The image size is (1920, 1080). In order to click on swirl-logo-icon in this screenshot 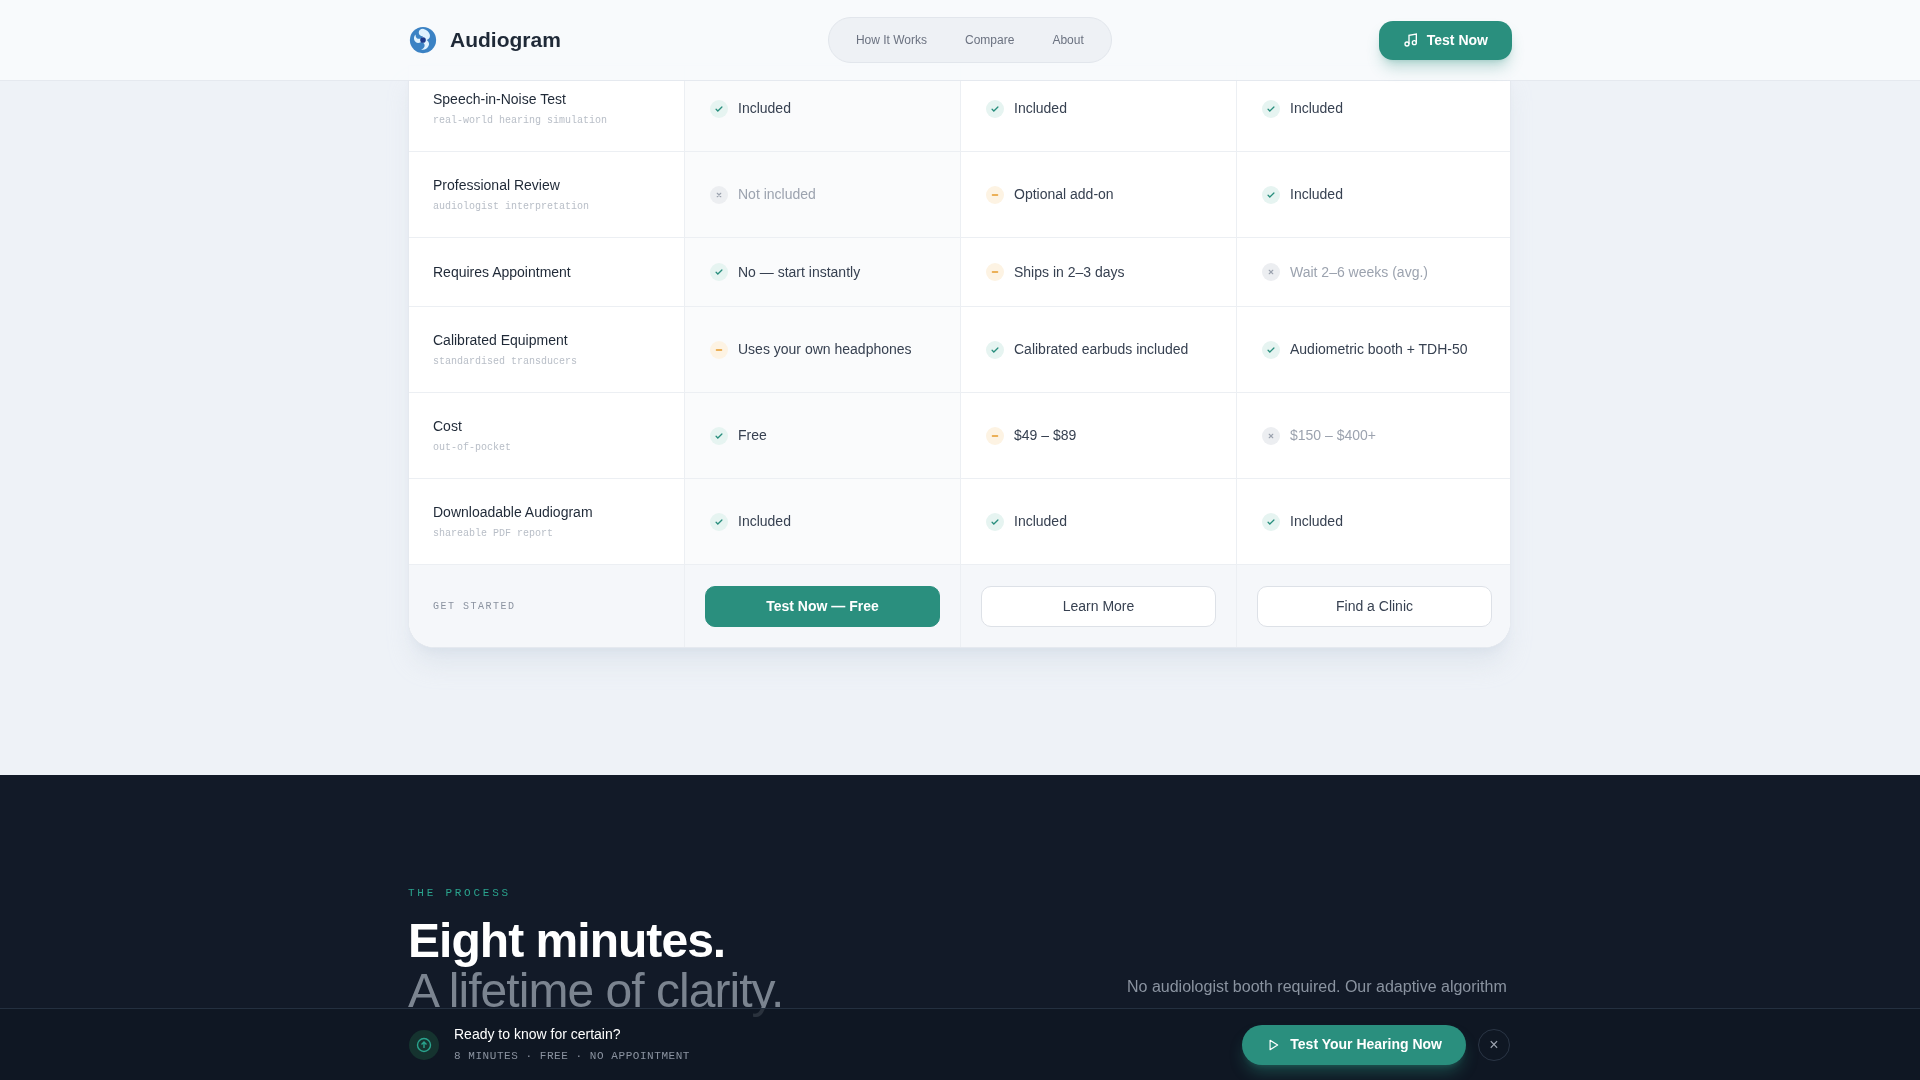, I will do `click(423, 40)`.